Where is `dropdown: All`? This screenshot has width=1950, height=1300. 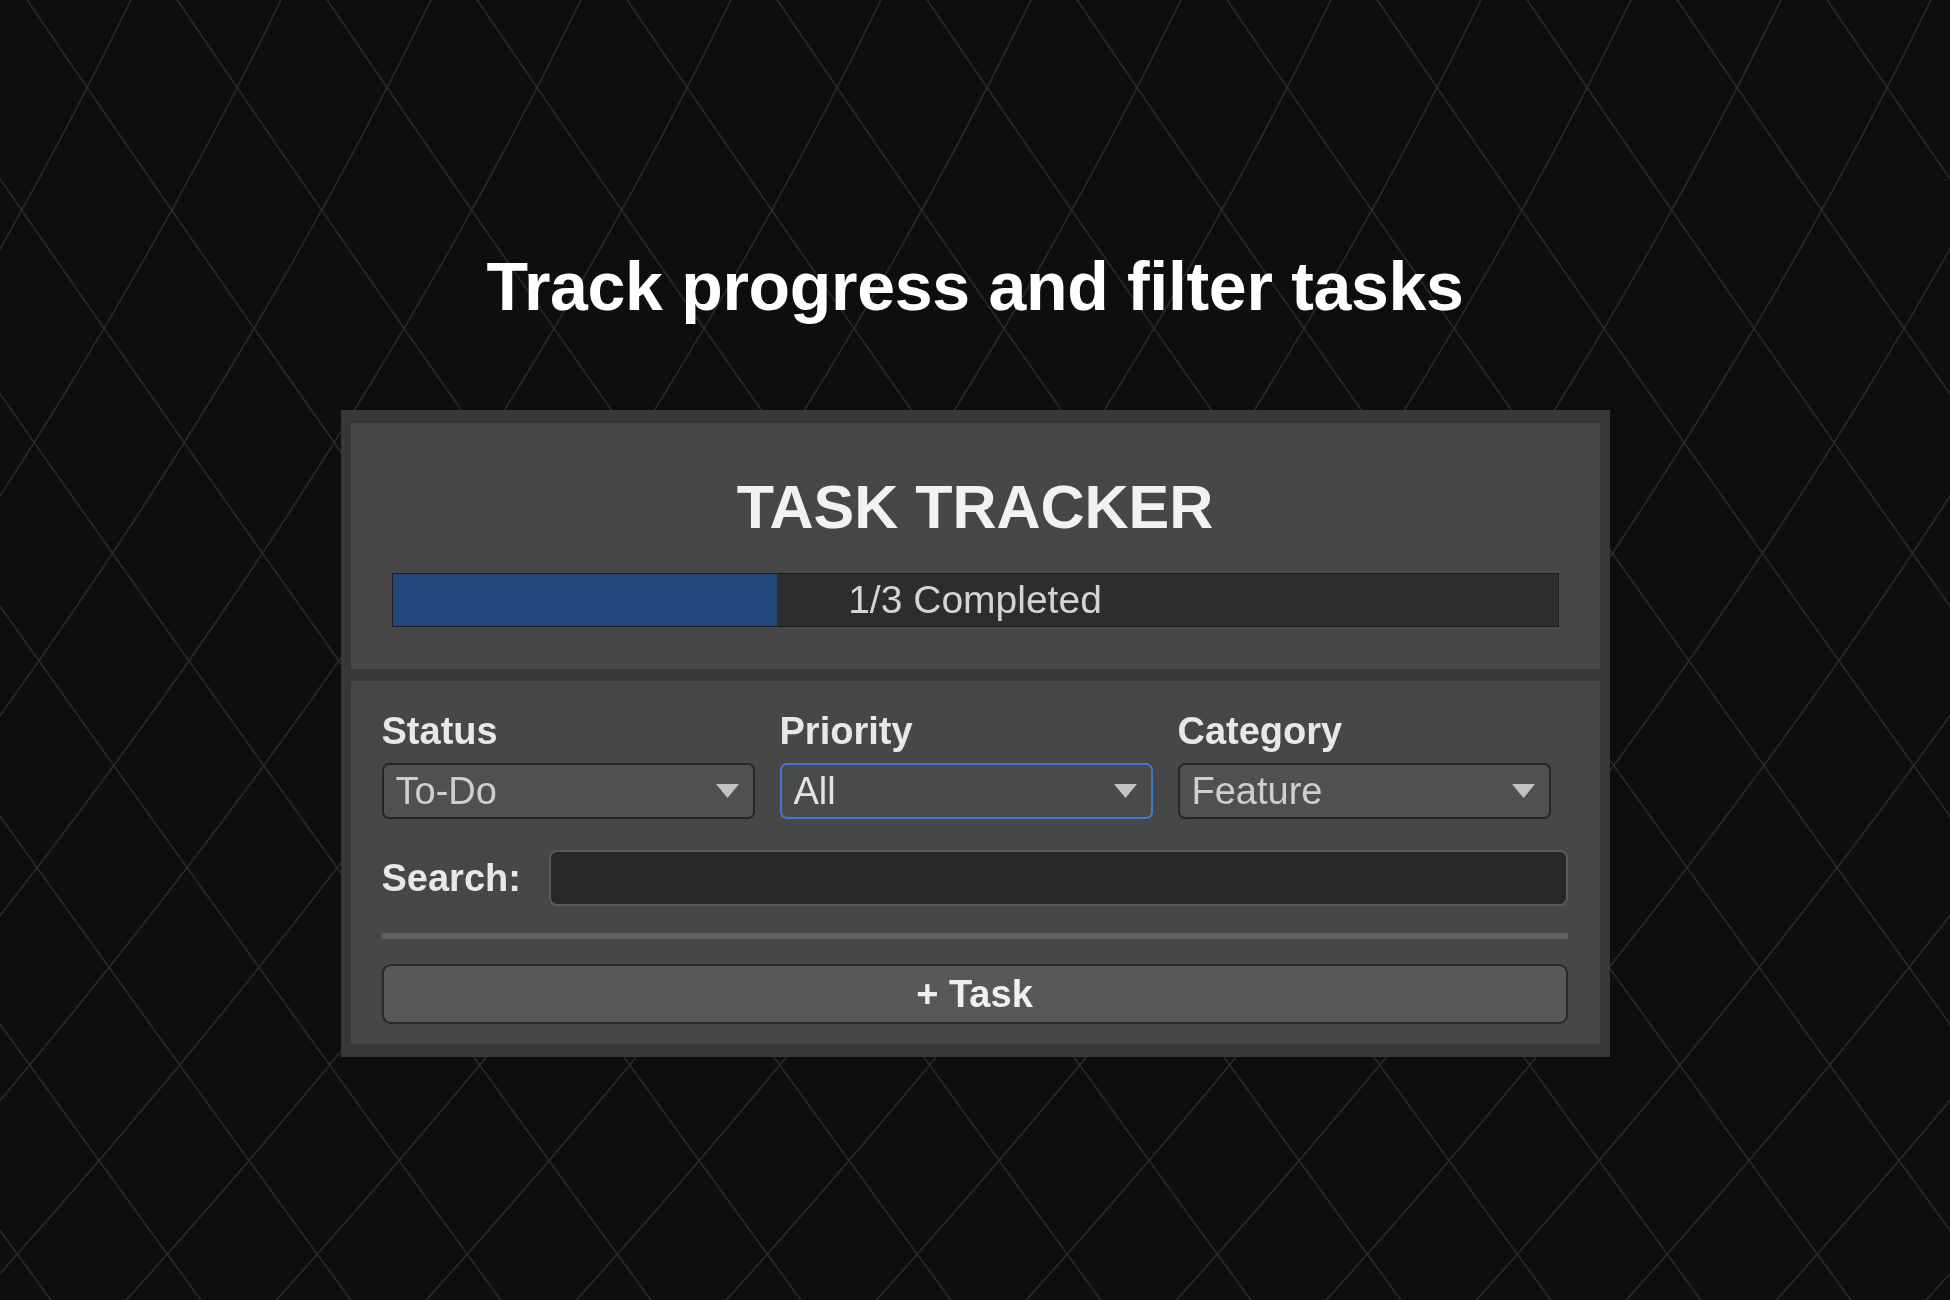 dropdown: All is located at coordinates (966, 791).